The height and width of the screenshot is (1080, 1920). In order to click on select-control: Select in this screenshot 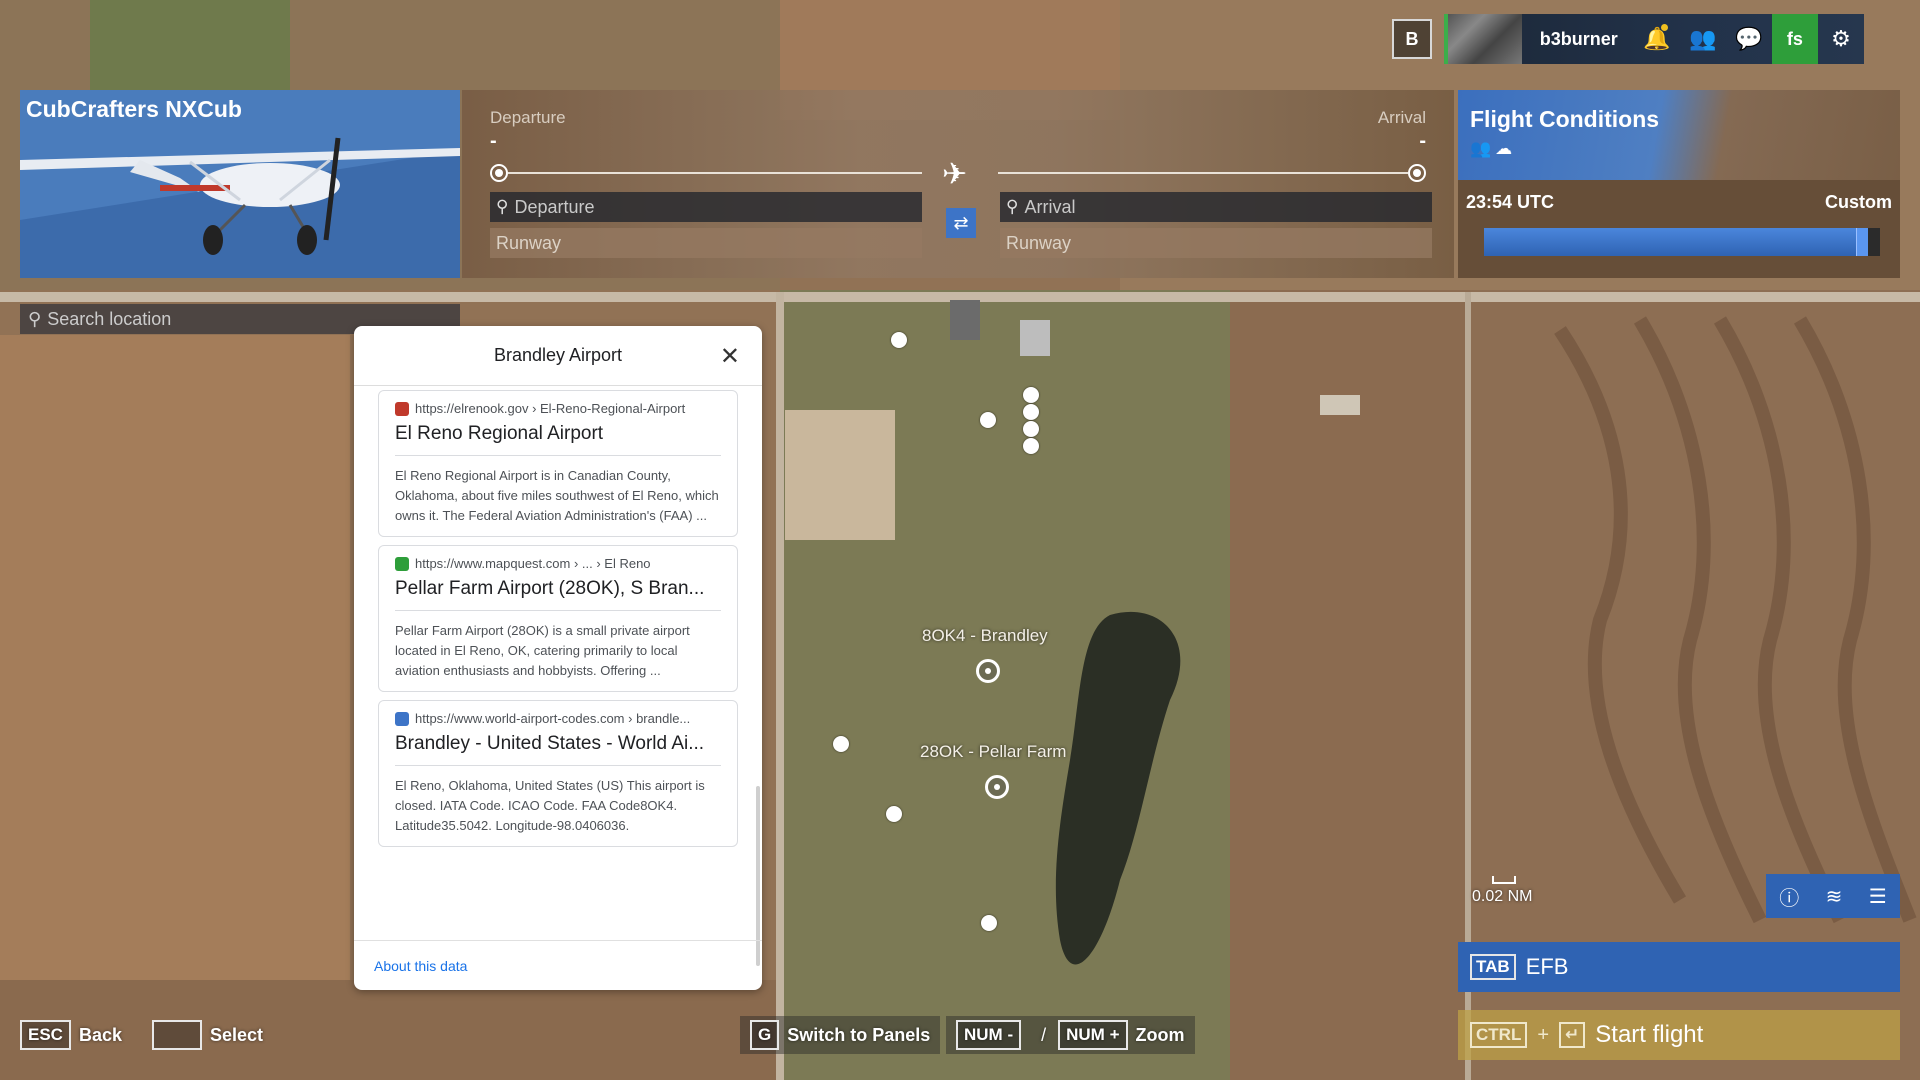, I will do `click(207, 1035)`.